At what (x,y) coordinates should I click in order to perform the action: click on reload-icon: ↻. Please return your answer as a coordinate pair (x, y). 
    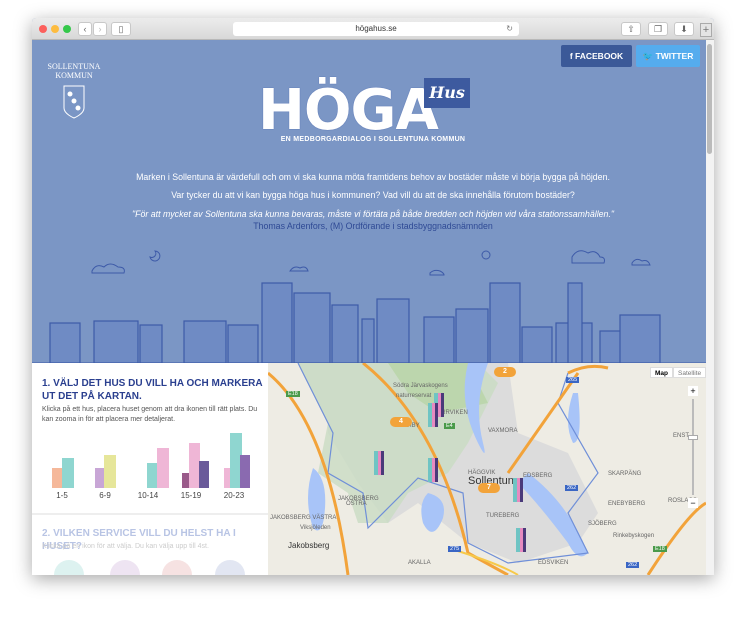
    Looking at the image, I should click on (509, 29).